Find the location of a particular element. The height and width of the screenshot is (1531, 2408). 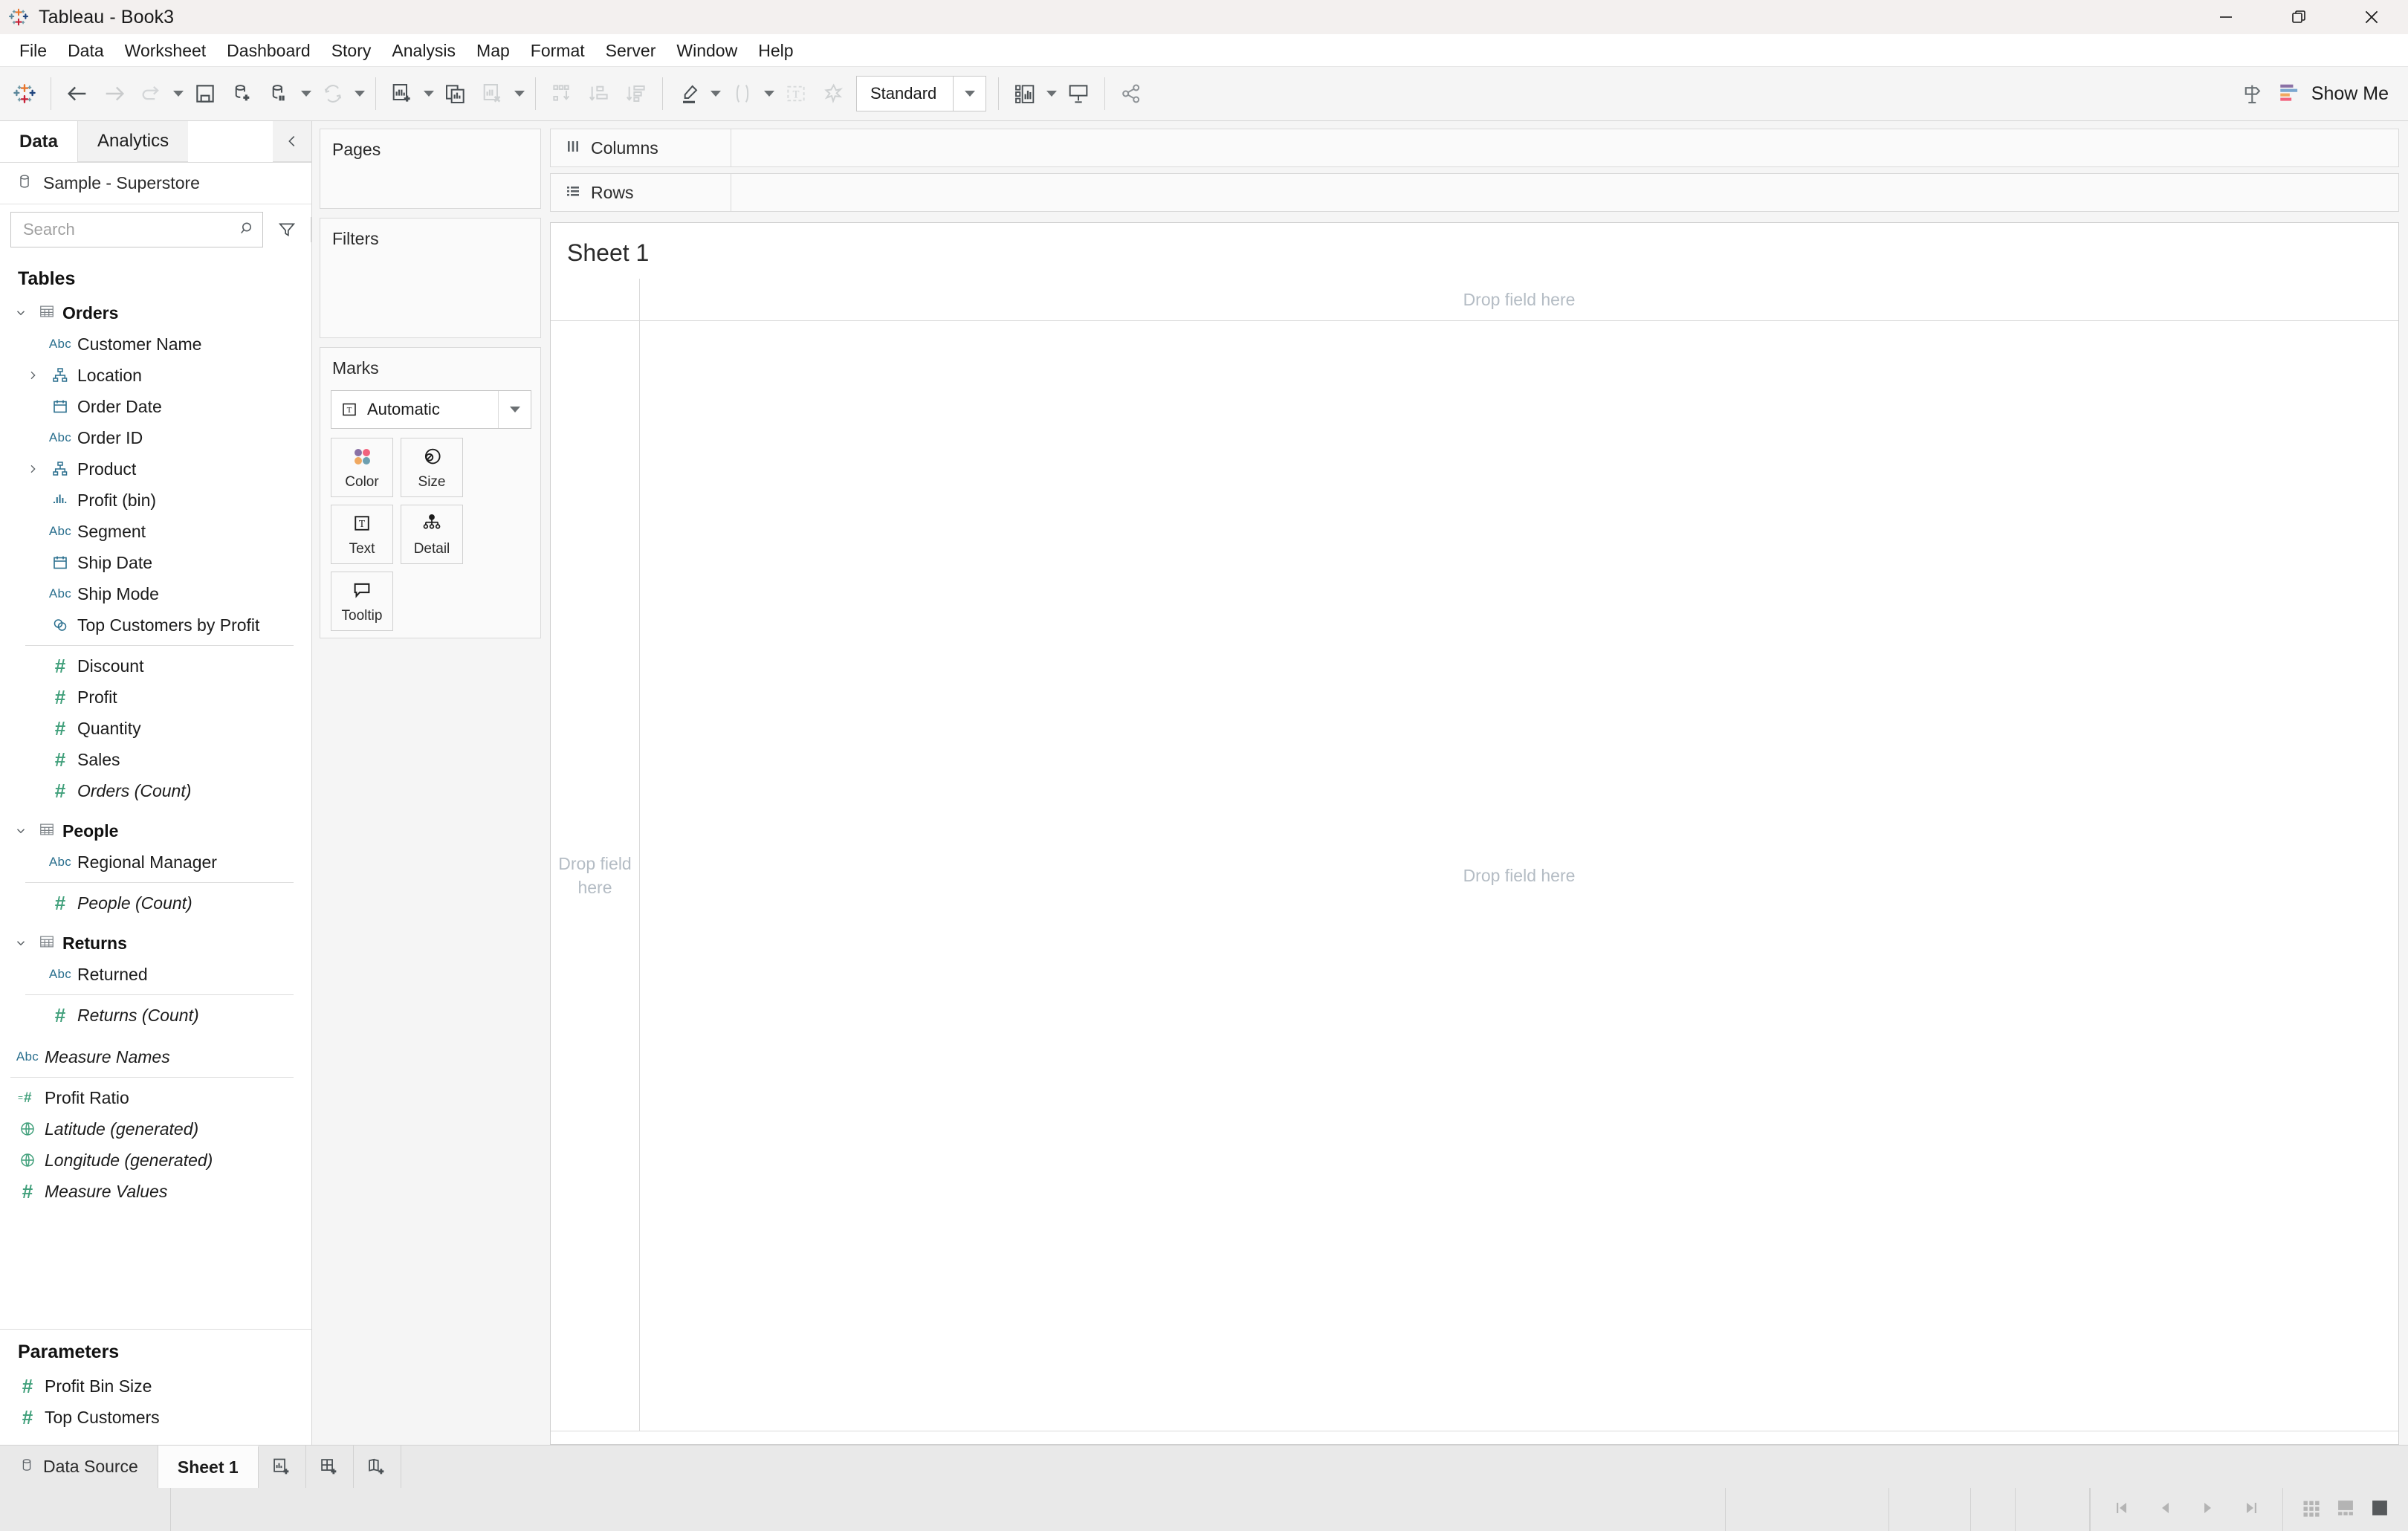

refresh-data-source-icon is located at coordinates (333, 93).